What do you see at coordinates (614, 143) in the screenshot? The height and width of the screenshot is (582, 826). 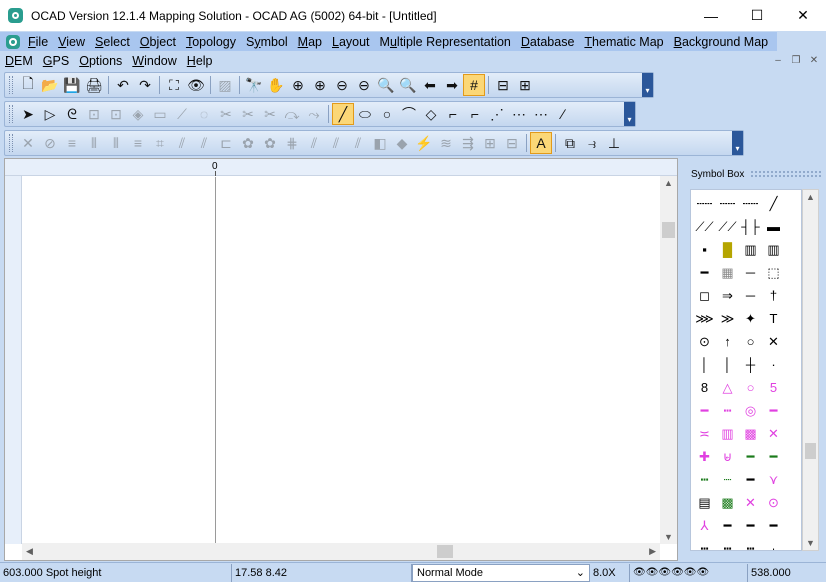 I see `tool-button-icon: ⊥` at bounding box center [614, 143].